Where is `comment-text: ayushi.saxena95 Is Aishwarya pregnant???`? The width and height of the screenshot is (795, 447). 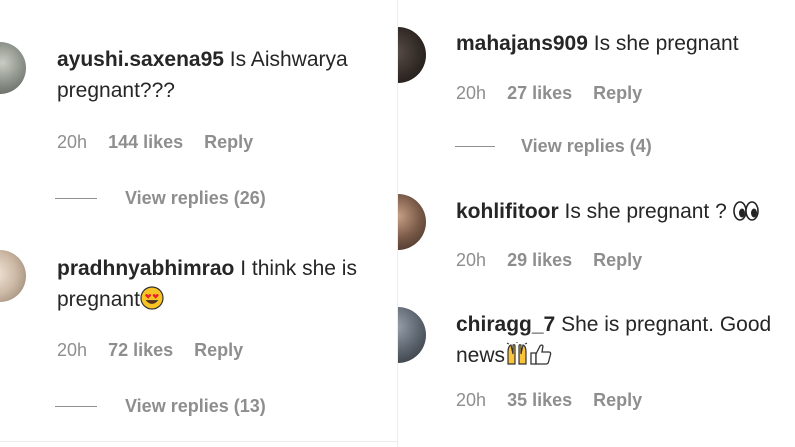
comment-text: ayushi.saxena95 Is Aishwarya pregnant??? is located at coordinates (222, 75).